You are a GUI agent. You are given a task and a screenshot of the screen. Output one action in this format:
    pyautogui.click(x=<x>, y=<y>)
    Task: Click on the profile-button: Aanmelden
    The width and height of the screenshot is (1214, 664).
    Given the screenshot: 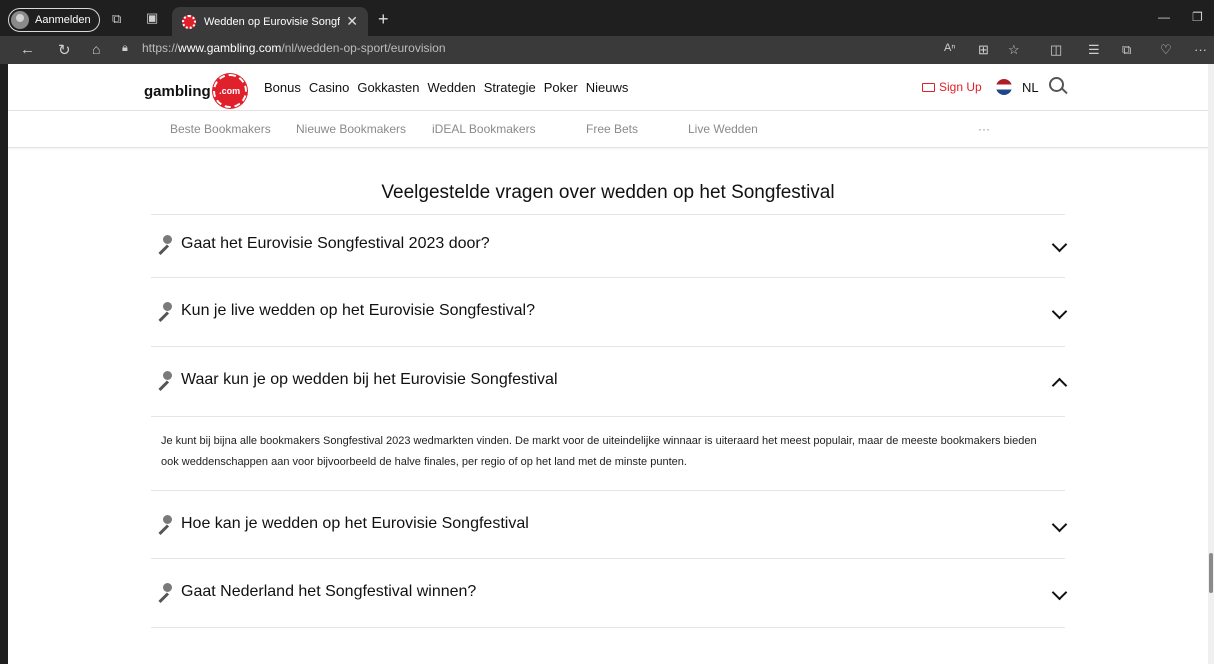 What is the action you would take?
    pyautogui.click(x=54, y=20)
    